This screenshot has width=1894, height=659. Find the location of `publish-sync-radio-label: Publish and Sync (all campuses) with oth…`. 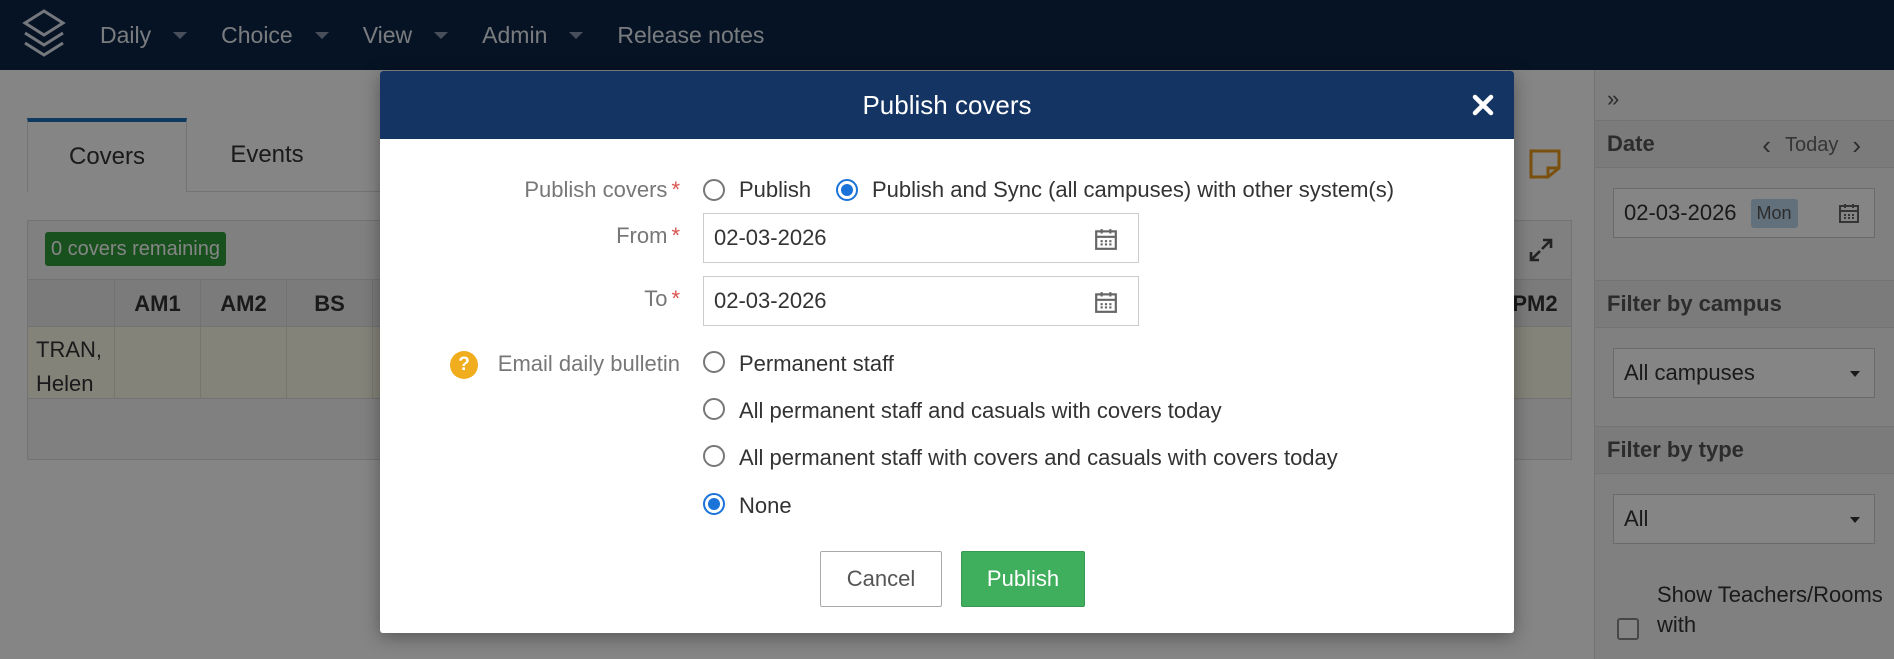

publish-sync-radio-label: Publish and Sync (all campuses) with oth… is located at coordinates (1133, 190).